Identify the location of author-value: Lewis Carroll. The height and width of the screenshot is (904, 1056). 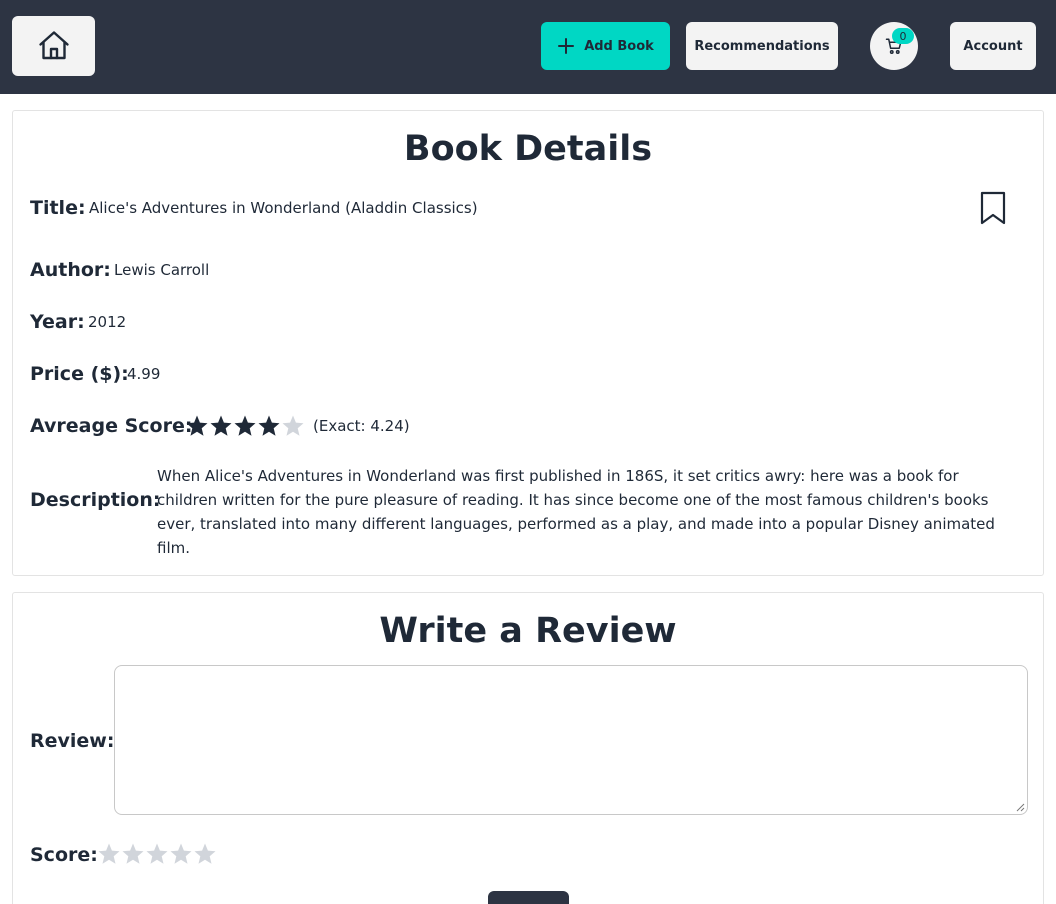
(162, 270).